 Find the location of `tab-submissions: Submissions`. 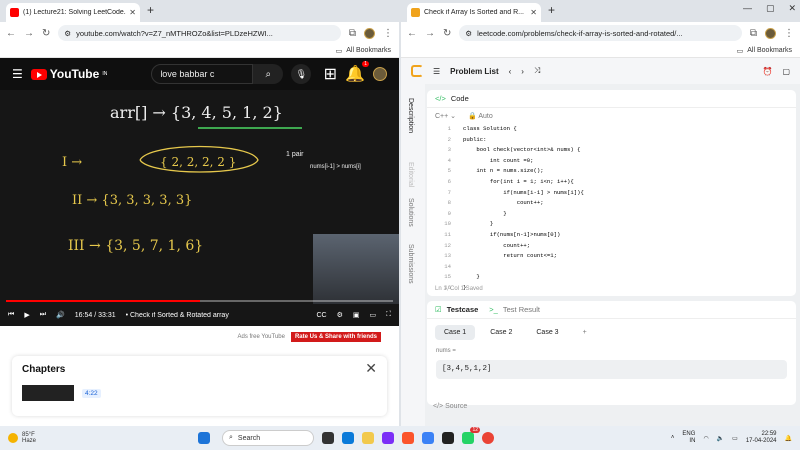

tab-submissions: Submissions is located at coordinates (410, 264).